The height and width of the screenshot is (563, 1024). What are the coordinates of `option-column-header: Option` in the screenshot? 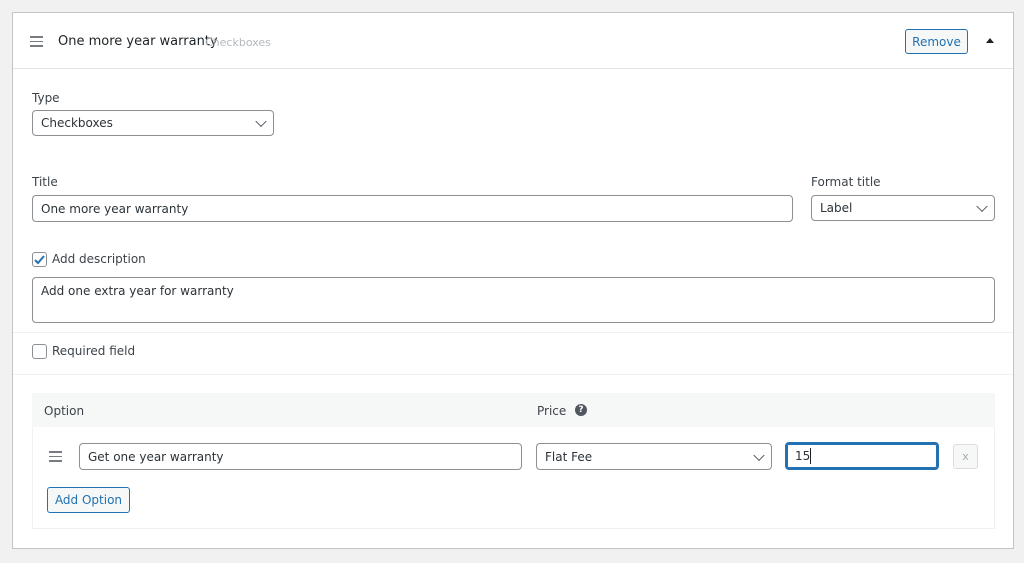 It's located at (64, 411).